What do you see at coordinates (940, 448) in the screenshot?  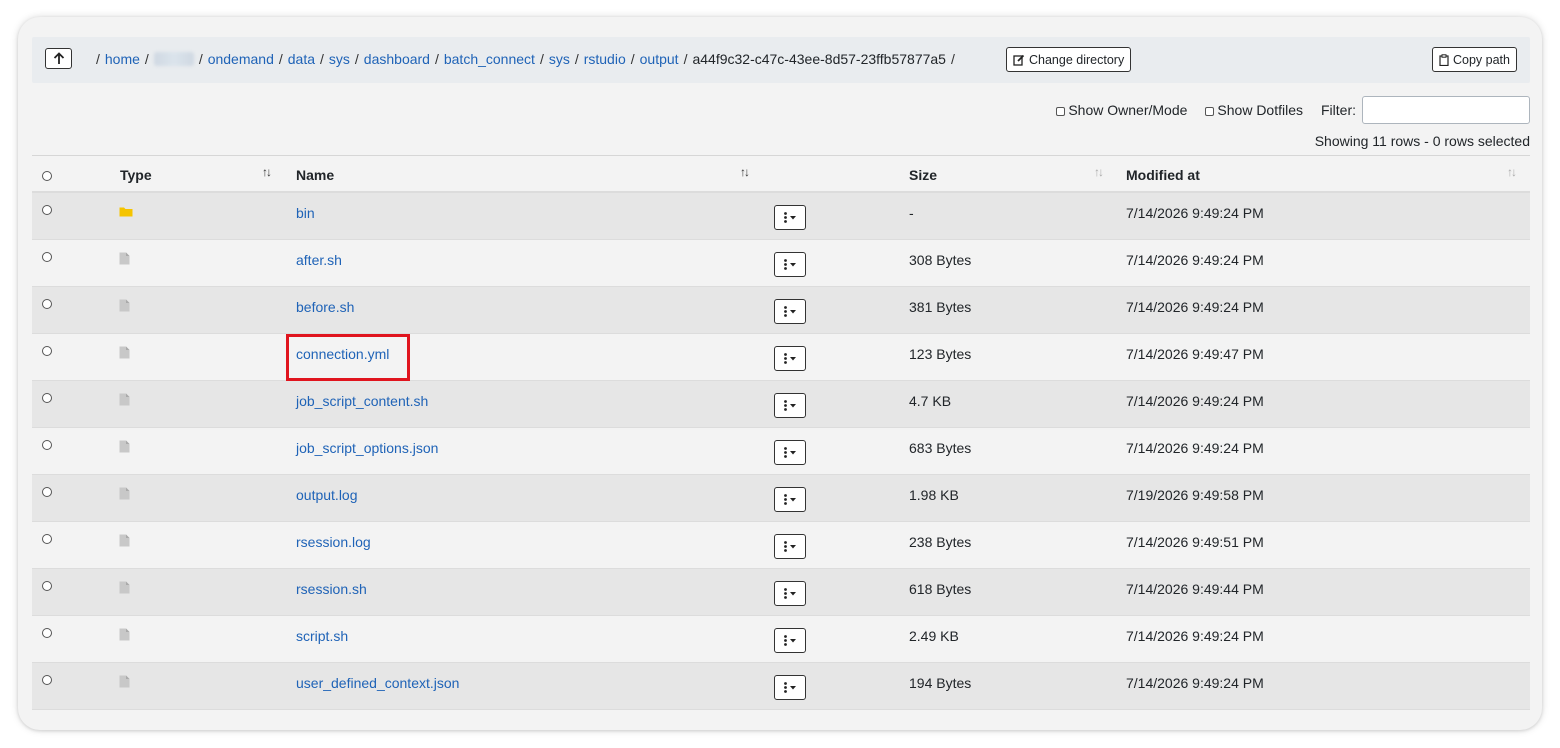 I see `file-size: 683 Bytes` at bounding box center [940, 448].